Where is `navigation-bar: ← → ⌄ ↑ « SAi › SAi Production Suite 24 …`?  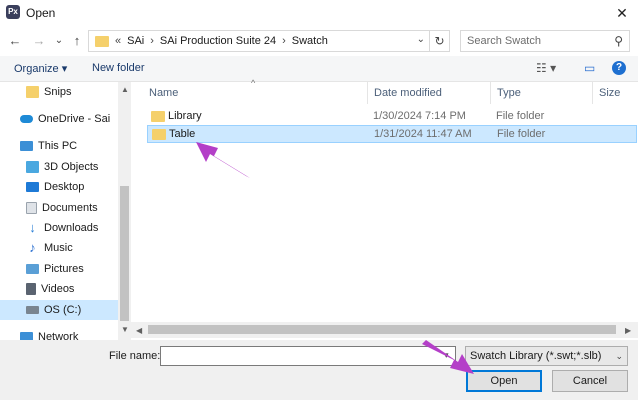 navigation-bar: ← → ⌄ ↑ « SAi › SAi Production Suite 24 … is located at coordinates (319, 41).